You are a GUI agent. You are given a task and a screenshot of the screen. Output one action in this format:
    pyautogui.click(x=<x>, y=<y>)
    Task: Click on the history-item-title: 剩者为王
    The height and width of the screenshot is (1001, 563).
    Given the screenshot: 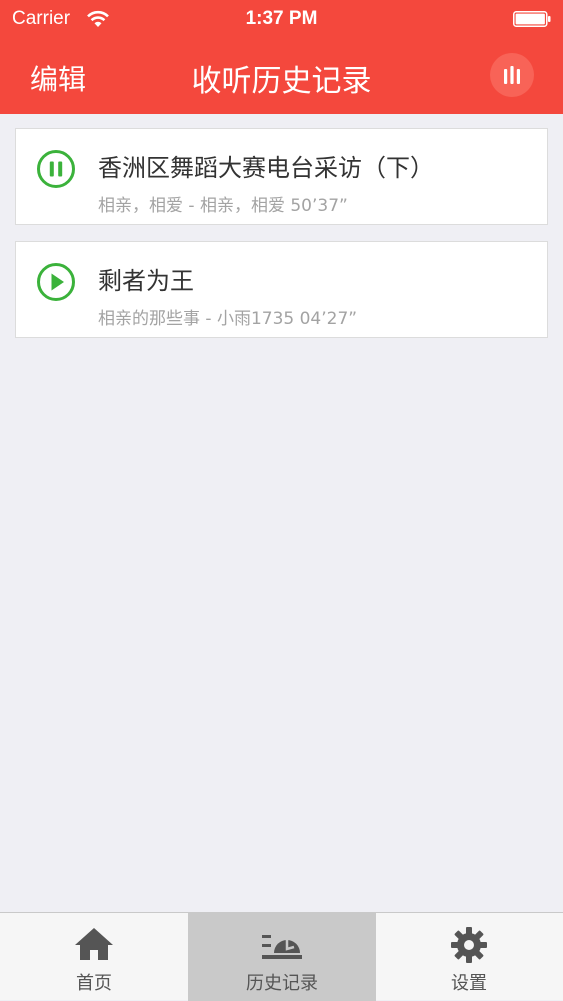 What is the action you would take?
    pyautogui.click(x=146, y=281)
    